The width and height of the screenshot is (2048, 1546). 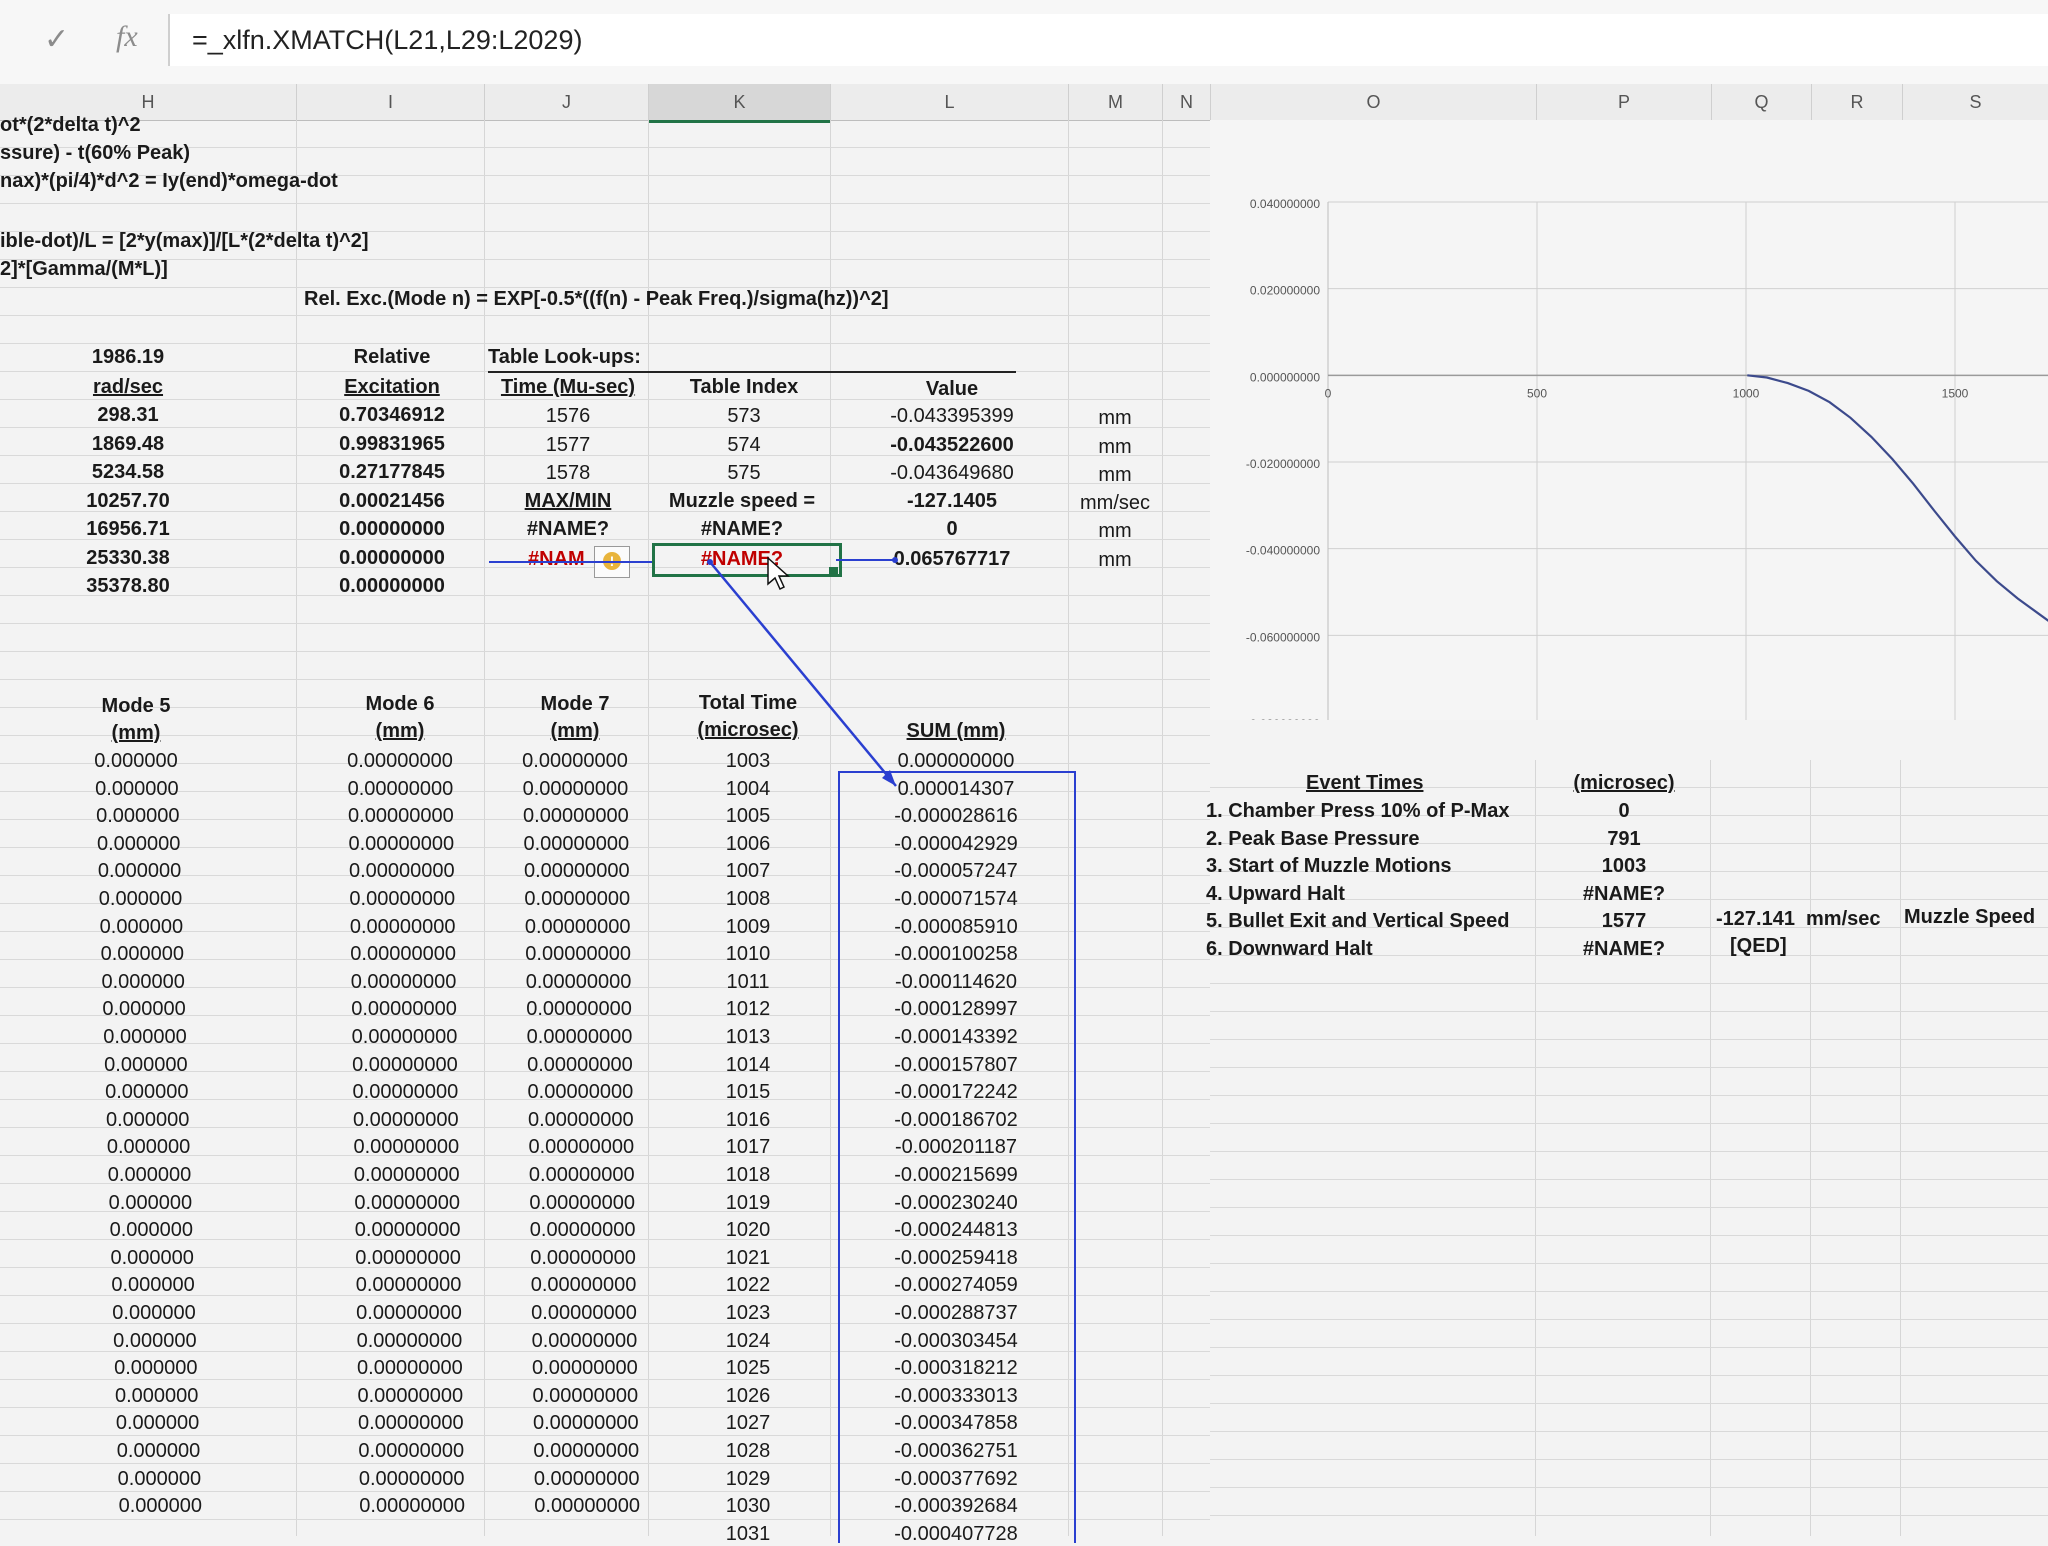 What do you see at coordinates (956, 1258) in the screenshot?
I see `sum-value: -0.000259418` at bounding box center [956, 1258].